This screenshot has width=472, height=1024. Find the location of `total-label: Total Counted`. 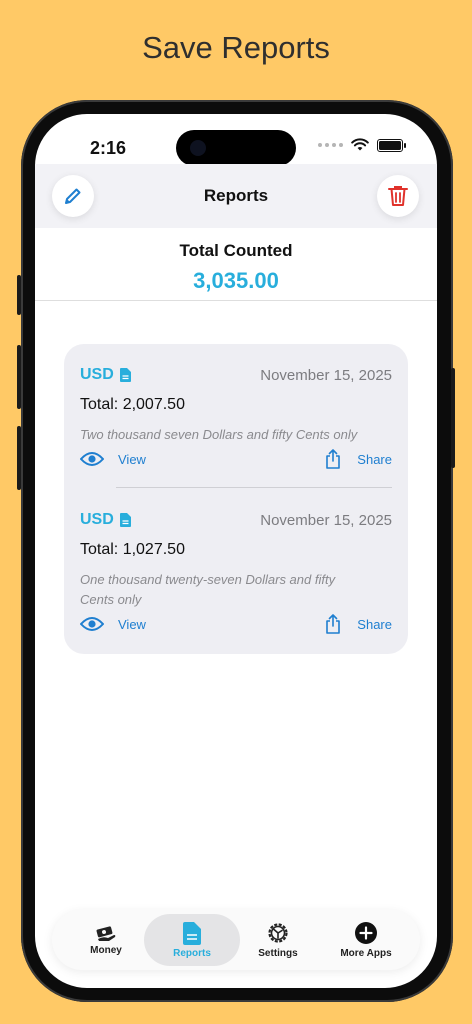

total-label: Total Counted is located at coordinates (236, 250).